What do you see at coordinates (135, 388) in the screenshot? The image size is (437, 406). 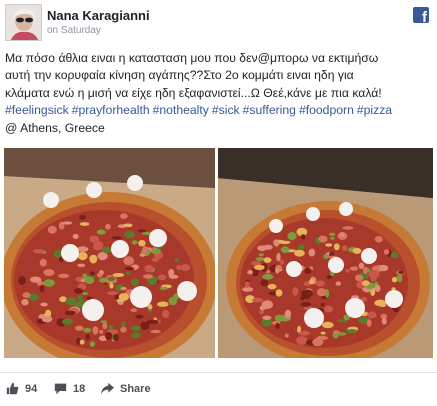 I see `share-label: Share` at bounding box center [135, 388].